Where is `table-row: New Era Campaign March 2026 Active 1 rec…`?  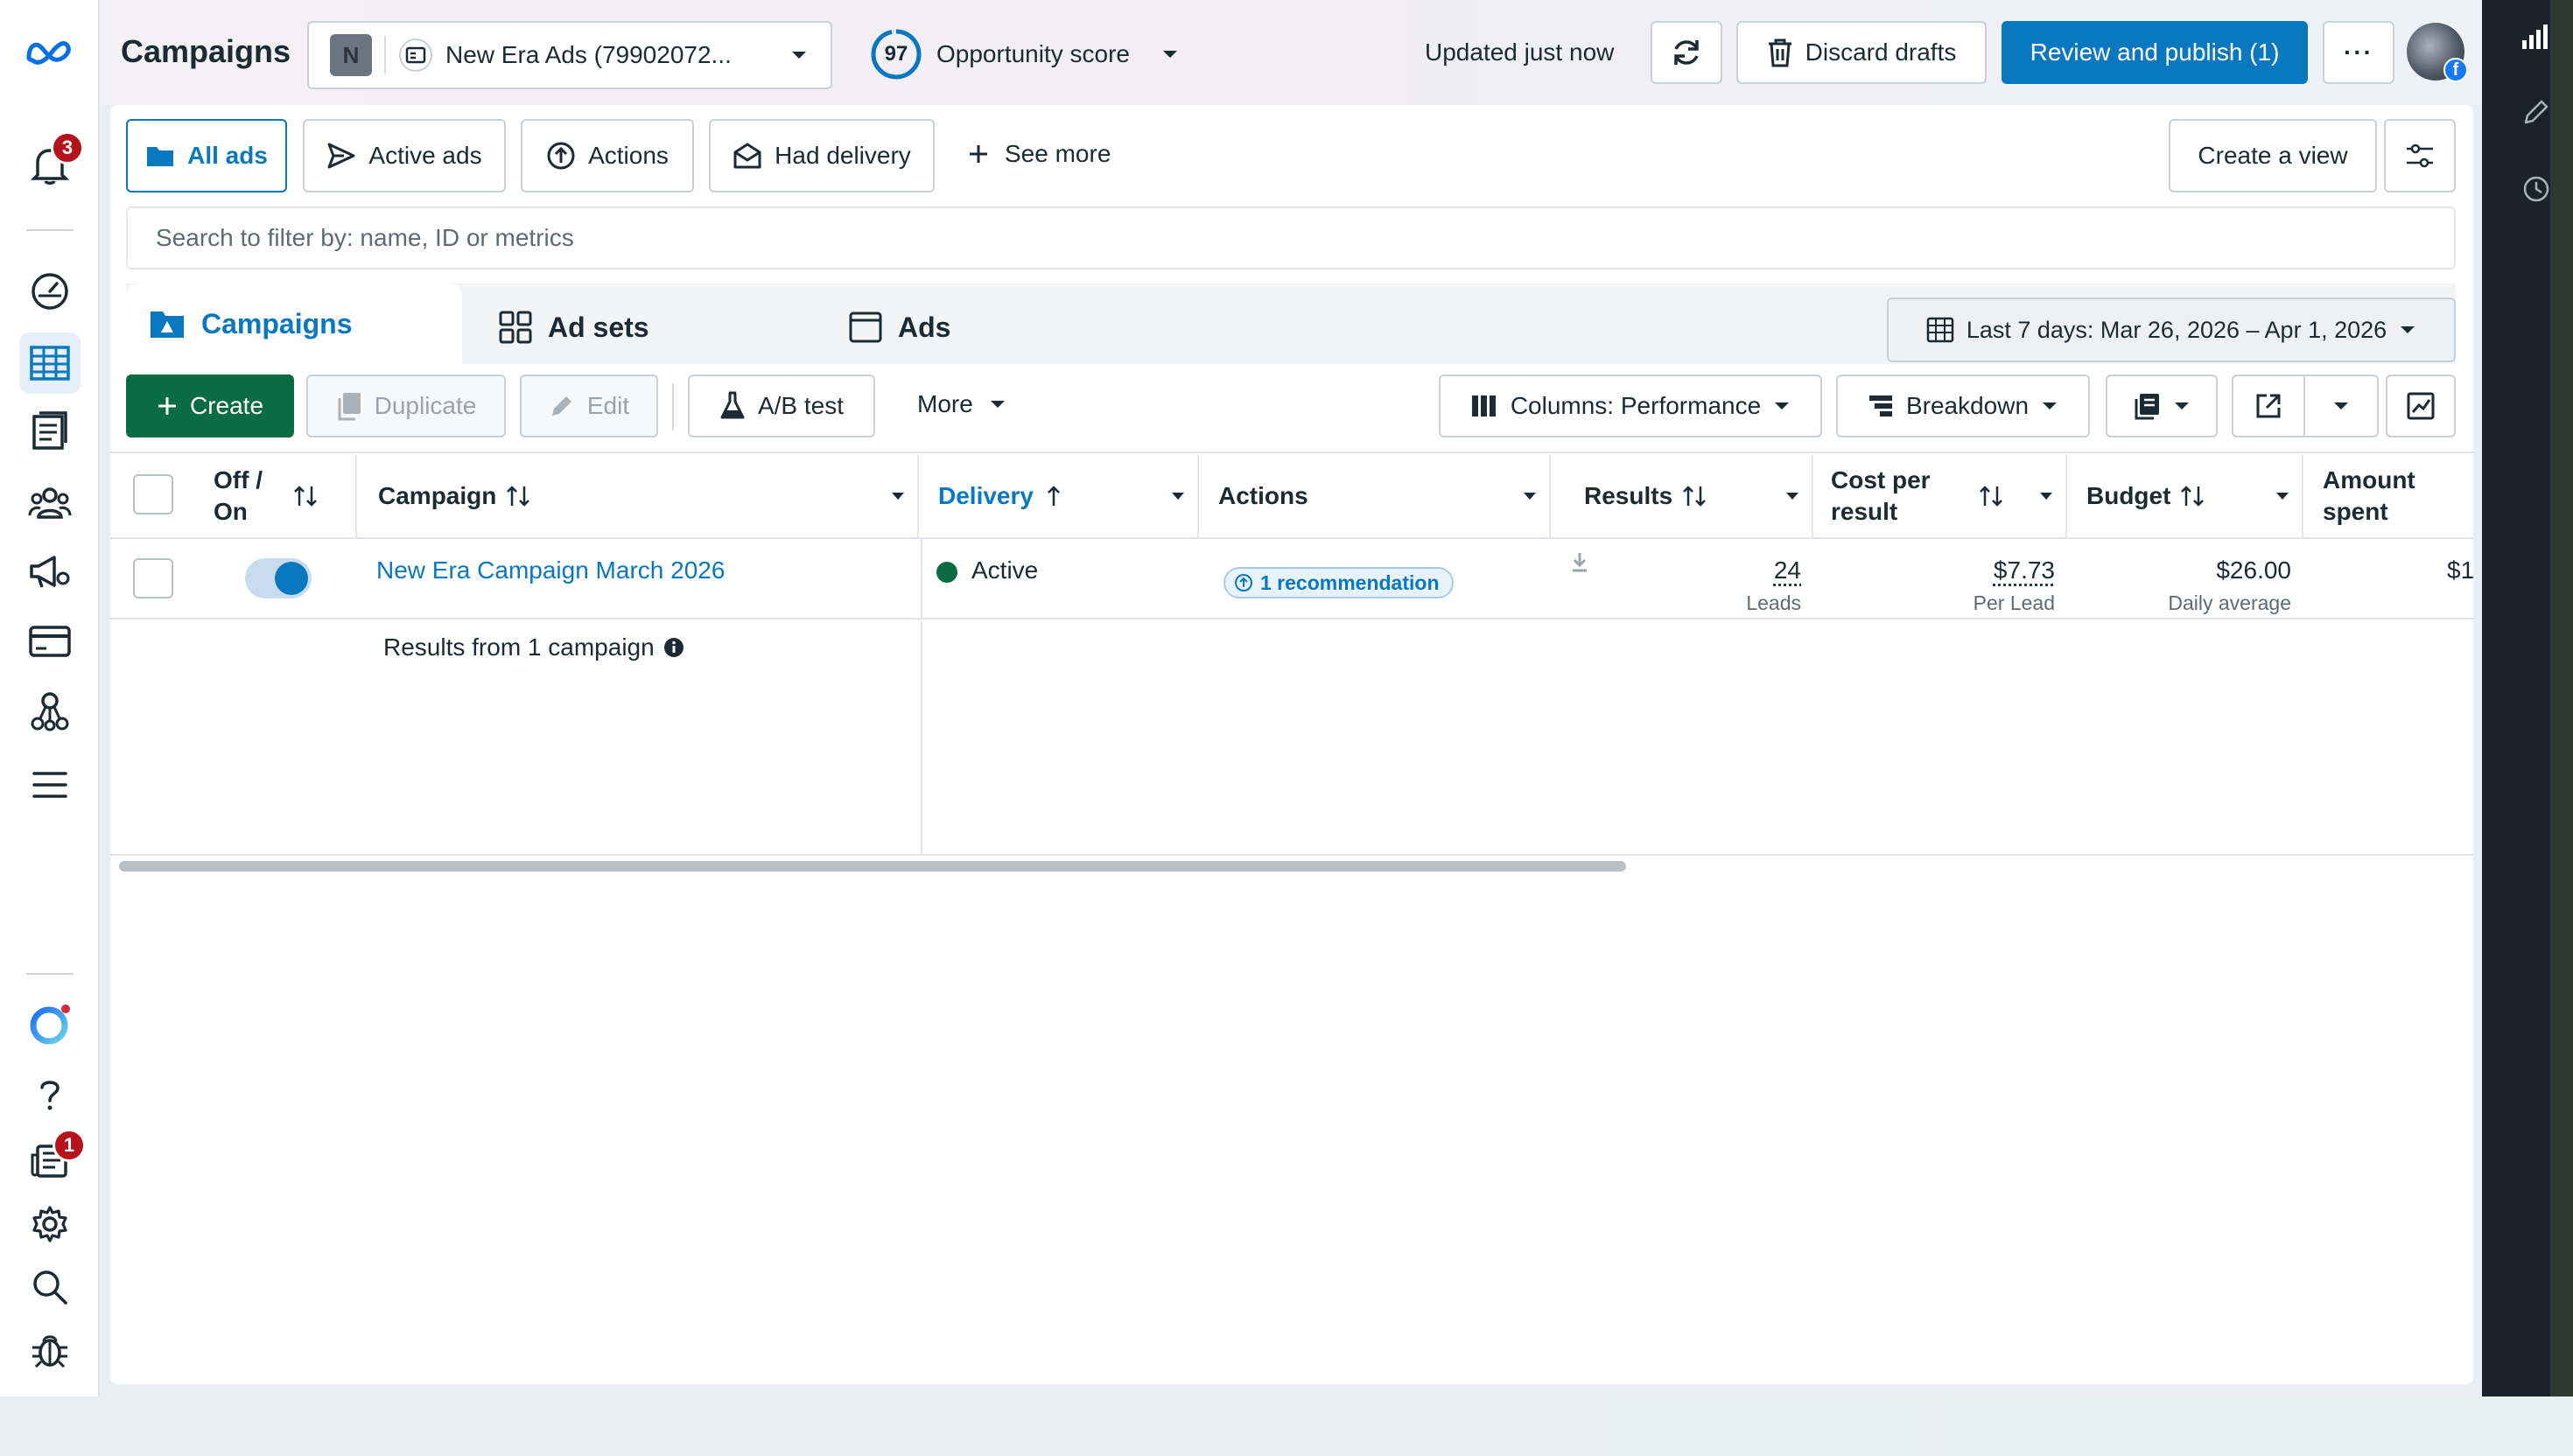
table-row: New Era Campaign March 2026 Active 1 rec… is located at coordinates (1291, 578).